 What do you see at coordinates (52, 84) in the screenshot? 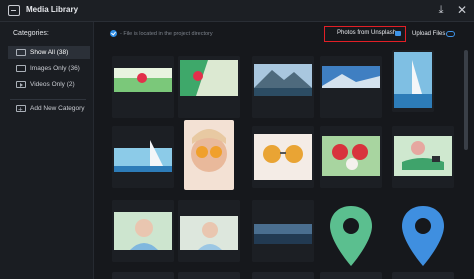
I see `sidebar-item-label: Videos Only (2)` at bounding box center [52, 84].